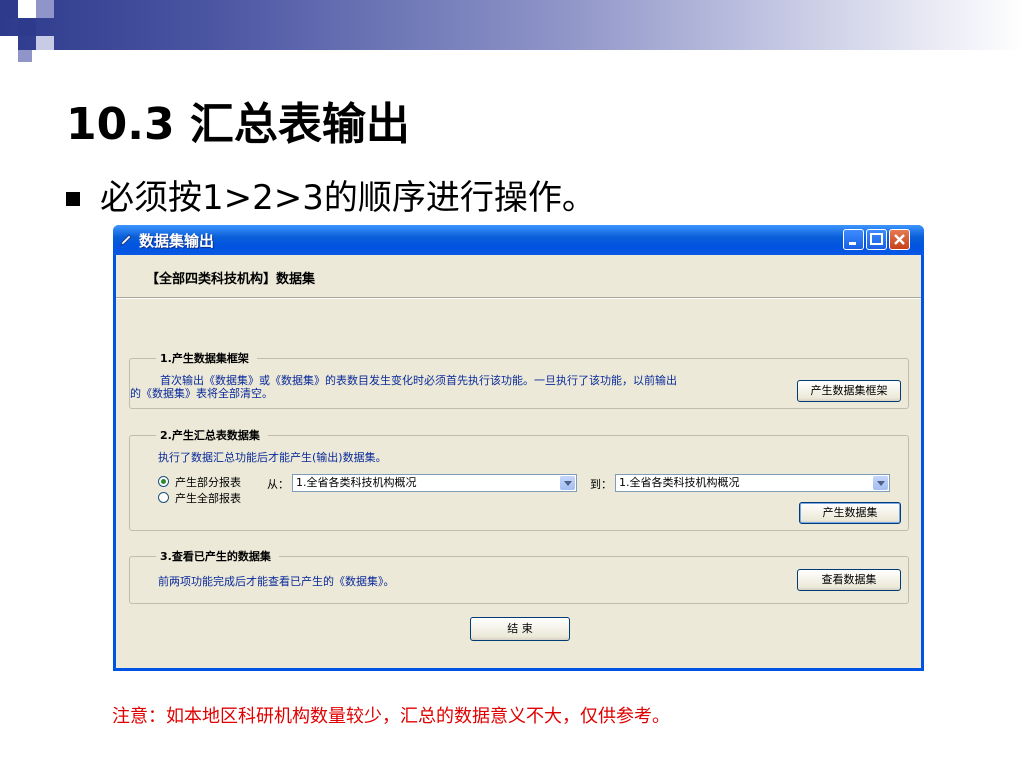 The image size is (1024, 768). Describe the element at coordinates (201, 393) in the screenshot. I see `group1-text-line2: 的《数据集》表将全部清空。` at that location.